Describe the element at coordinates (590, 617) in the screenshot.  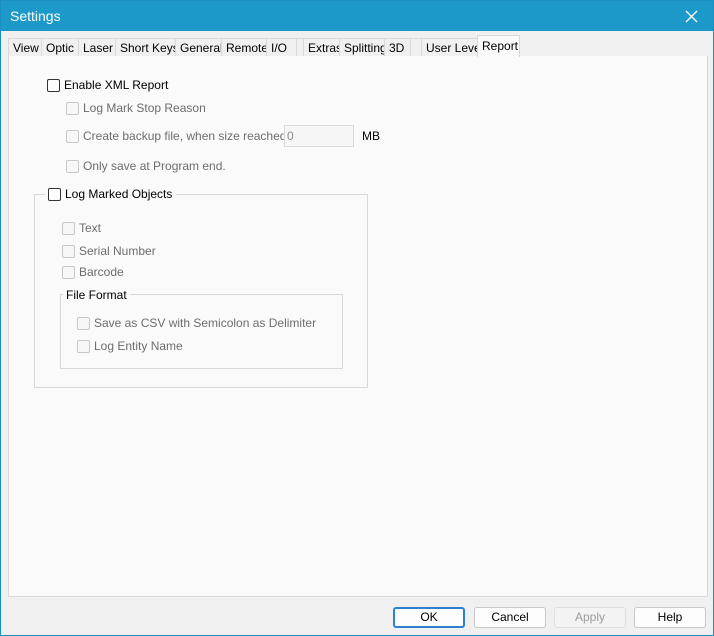
I see `apply-button: Apply` at that location.